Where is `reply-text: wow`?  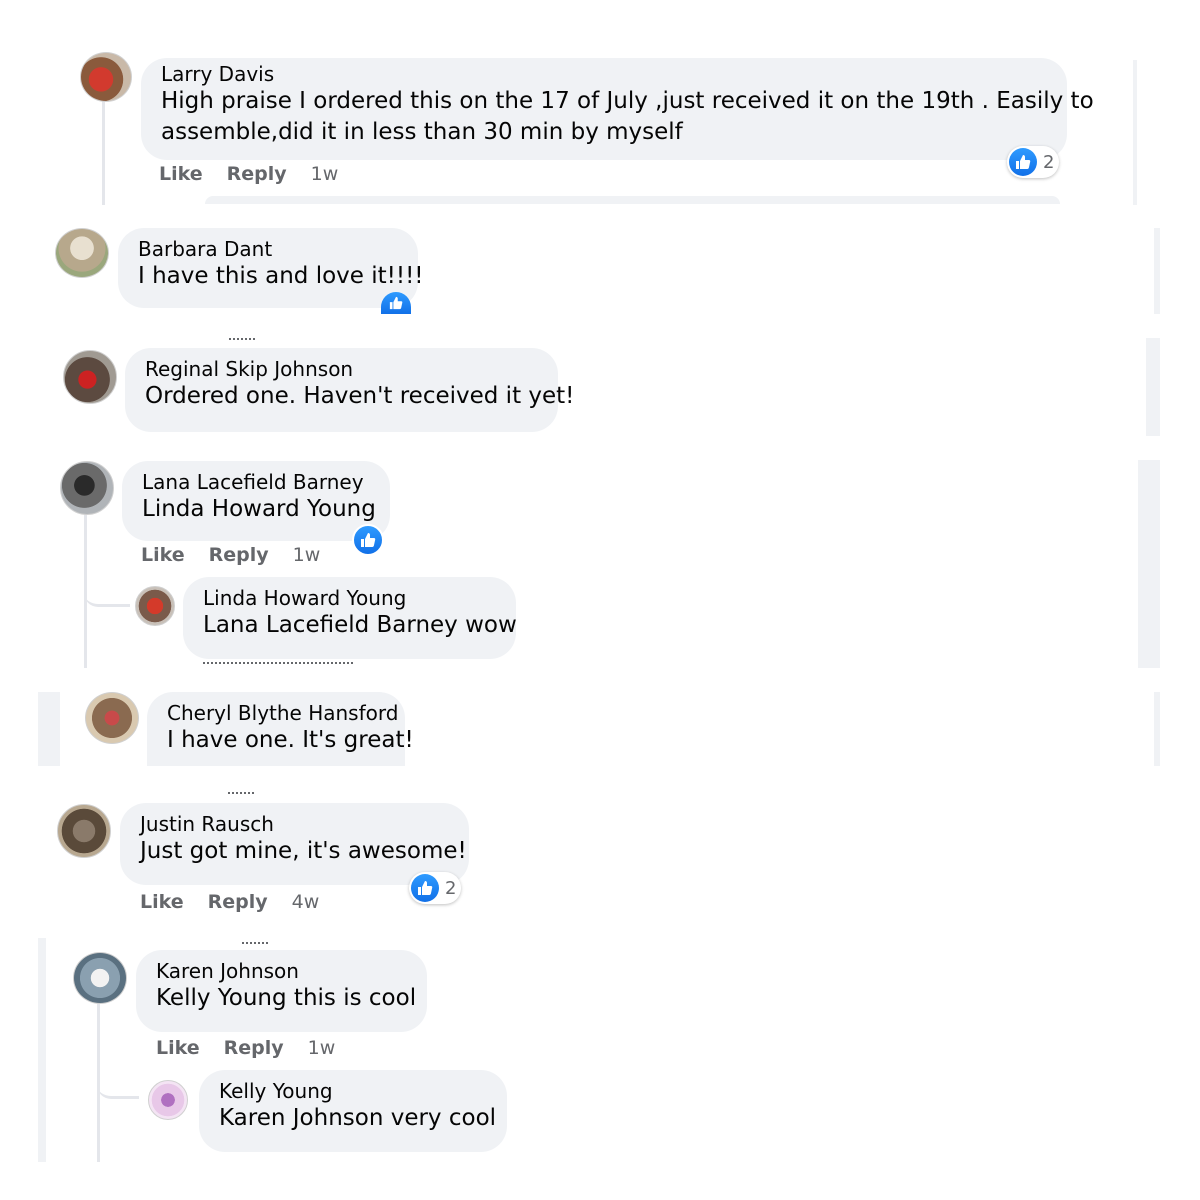
reply-text: wow is located at coordinates (487, 625).